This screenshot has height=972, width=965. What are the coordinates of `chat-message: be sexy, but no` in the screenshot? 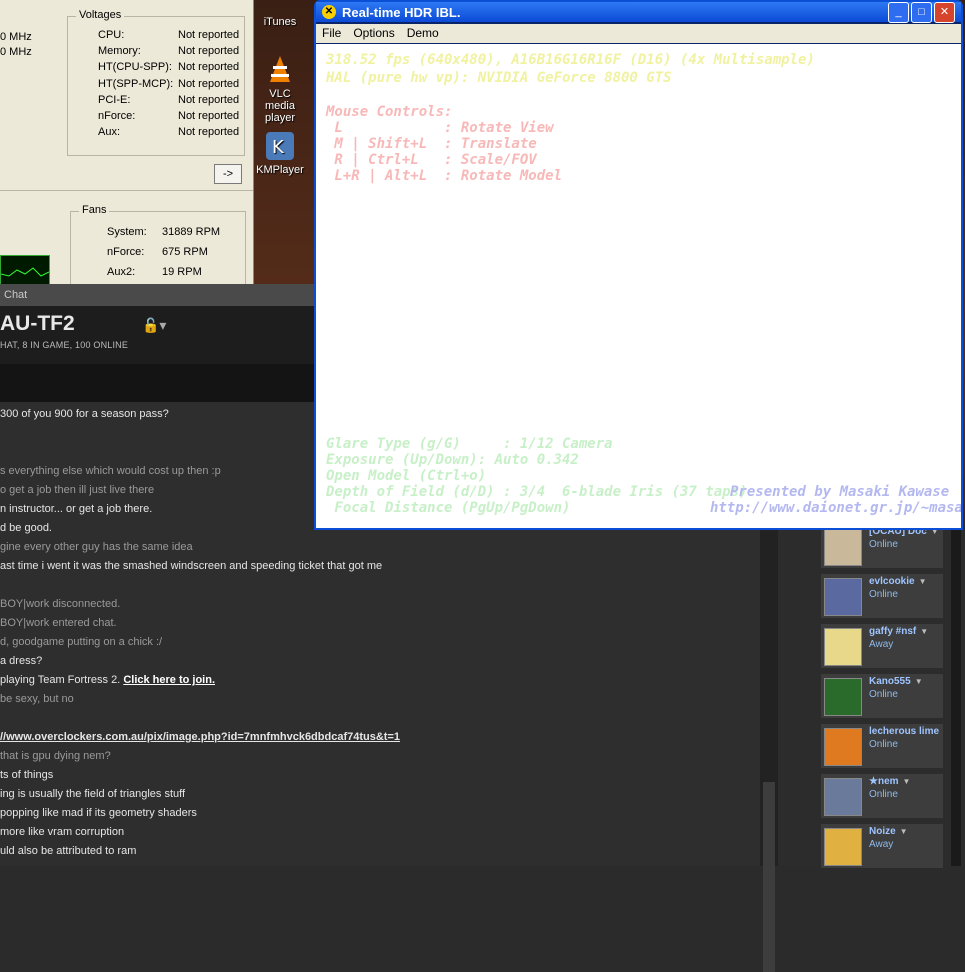 It's located at (37, 699).